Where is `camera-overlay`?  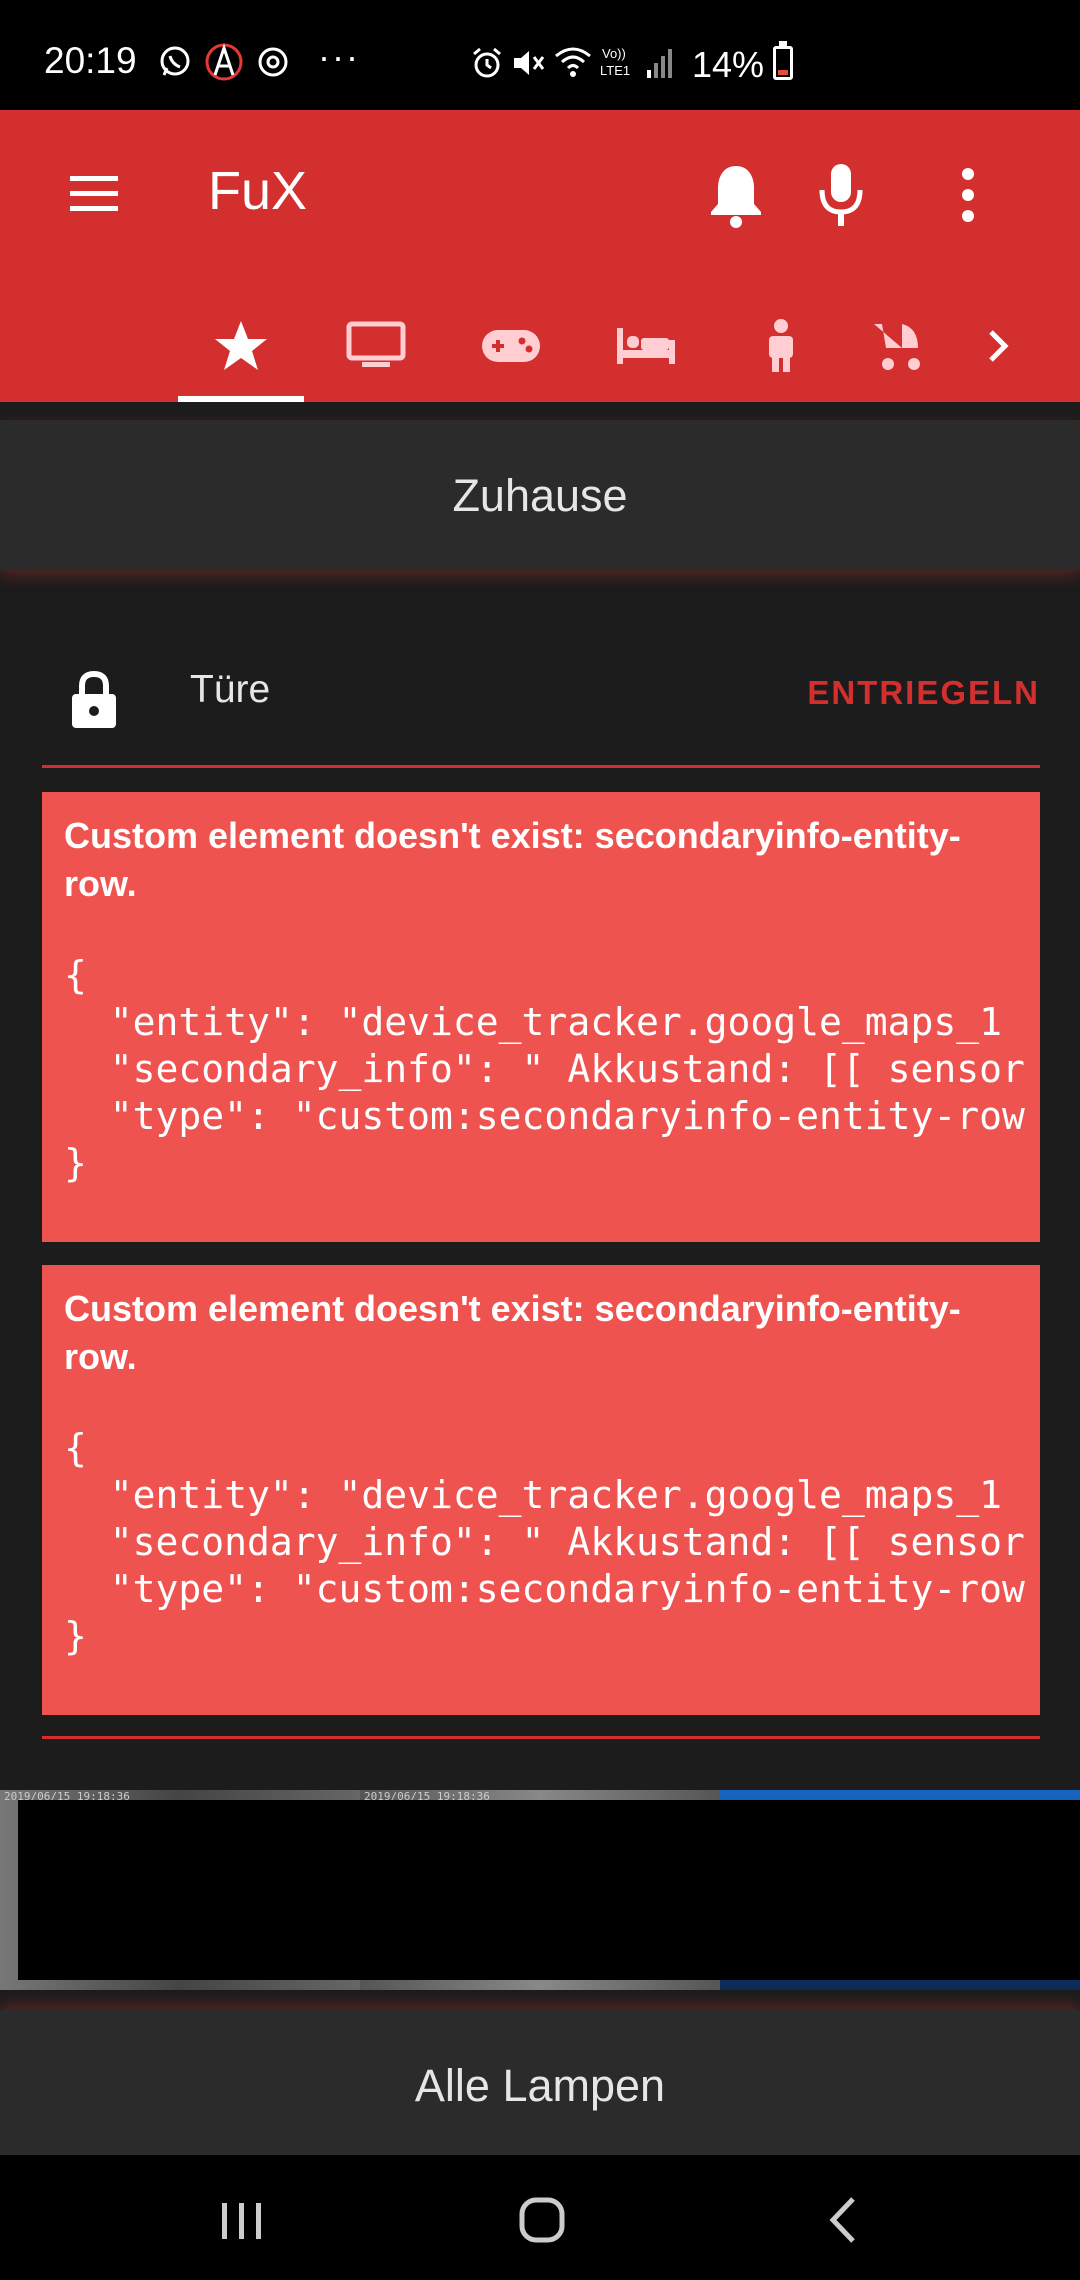 camera-overlay is located at coordinates (549, 1890).